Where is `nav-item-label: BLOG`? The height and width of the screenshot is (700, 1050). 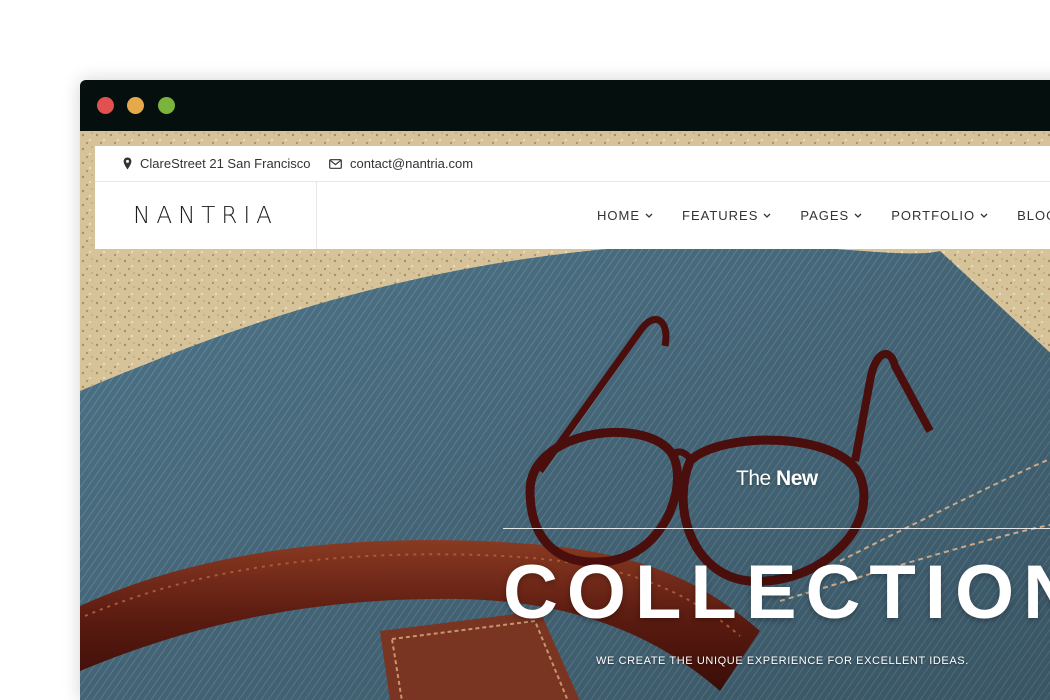 nav-item-label: BLOG is located at coordinates (1033, 215).